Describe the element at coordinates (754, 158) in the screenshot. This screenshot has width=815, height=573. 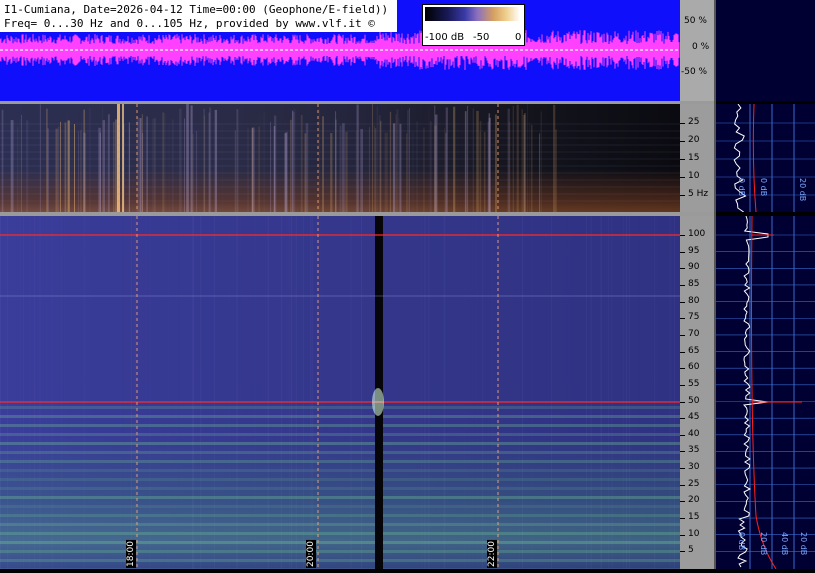
I see `spectrum-average-curve` at that location.